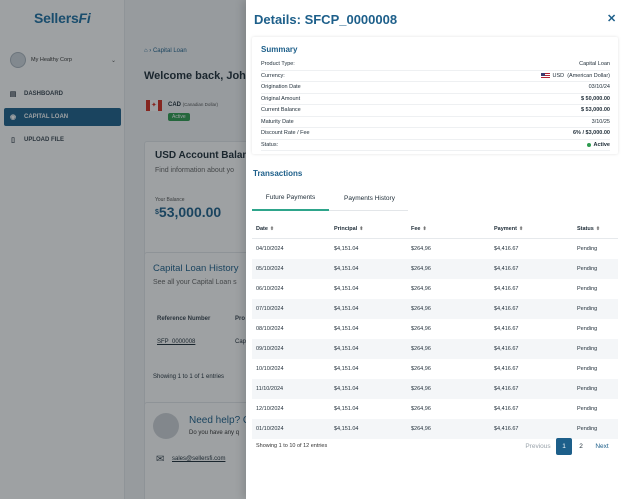 Image resolution: width=624 pixels, height=499 pixels. I want to click on tab-payments-history: Payments History, so click(369, 198).